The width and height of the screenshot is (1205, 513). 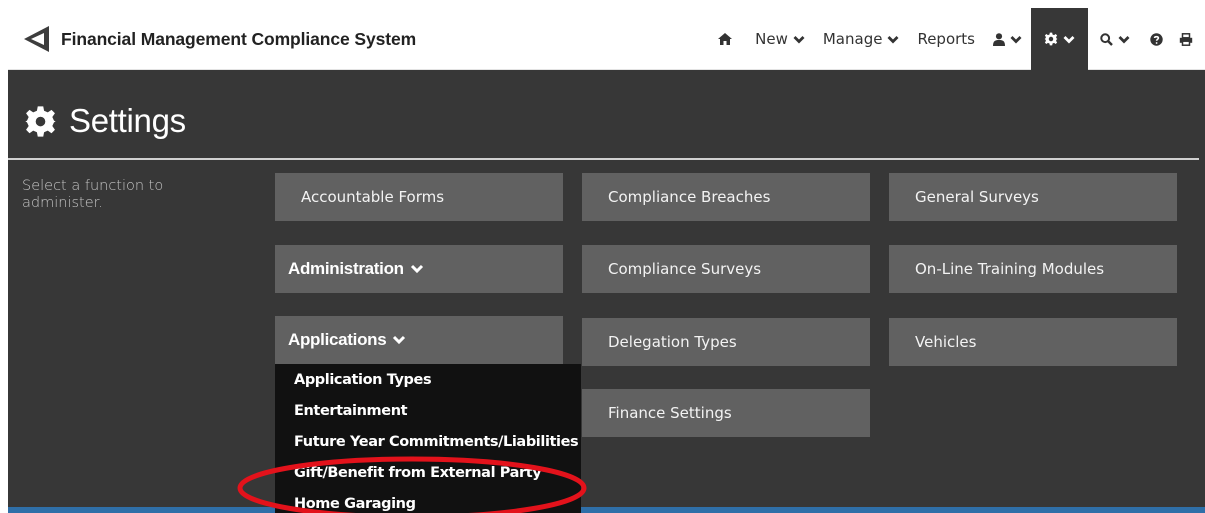 What do you see at coordinates (337, 339) in the screenshot?
I see `tile-label: Applications` at bounding box center [337, 339].